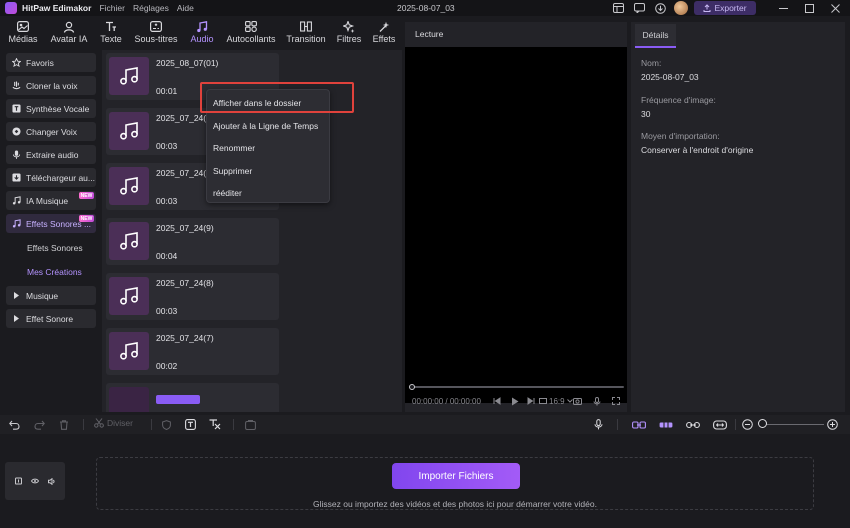 This screenshot has width=850, height=528. I want to click on tab-label: Effets, so click(384, 39).